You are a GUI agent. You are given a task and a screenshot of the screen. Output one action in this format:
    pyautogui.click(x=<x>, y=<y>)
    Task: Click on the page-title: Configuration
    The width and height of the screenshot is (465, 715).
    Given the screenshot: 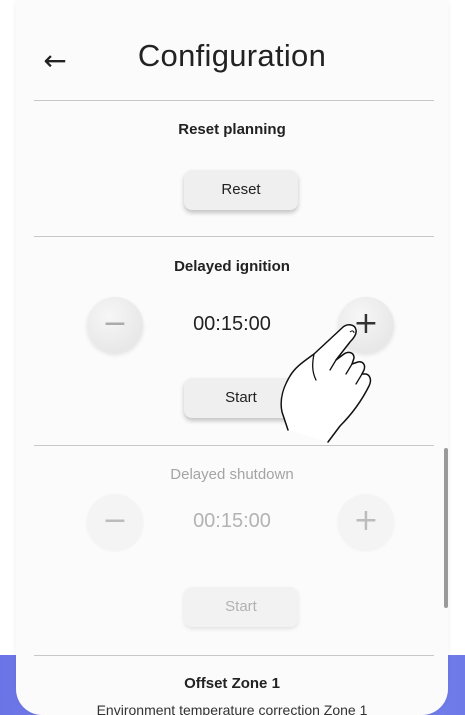 What is the action you would take?
    pyautogui.click(x=232, y=55)
    